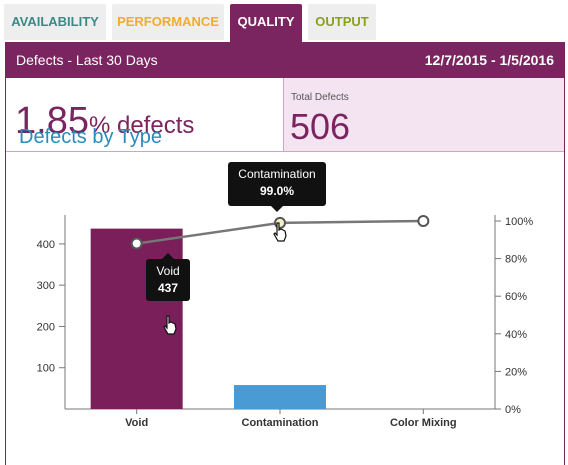  I want to click on x-tick-label: Color Mixing, so click(423, 423).